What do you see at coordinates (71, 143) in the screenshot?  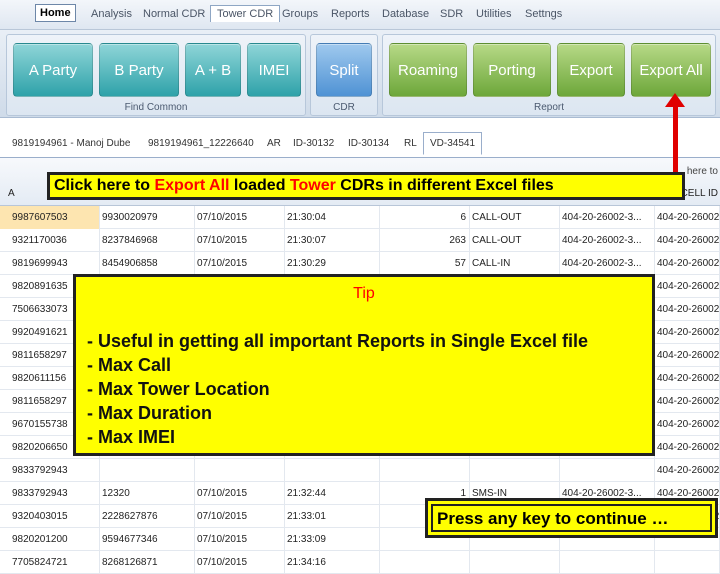 I see `tab-manoj-dube: 9819194961 - Manoj Dube` at bounding box center [71, 143].